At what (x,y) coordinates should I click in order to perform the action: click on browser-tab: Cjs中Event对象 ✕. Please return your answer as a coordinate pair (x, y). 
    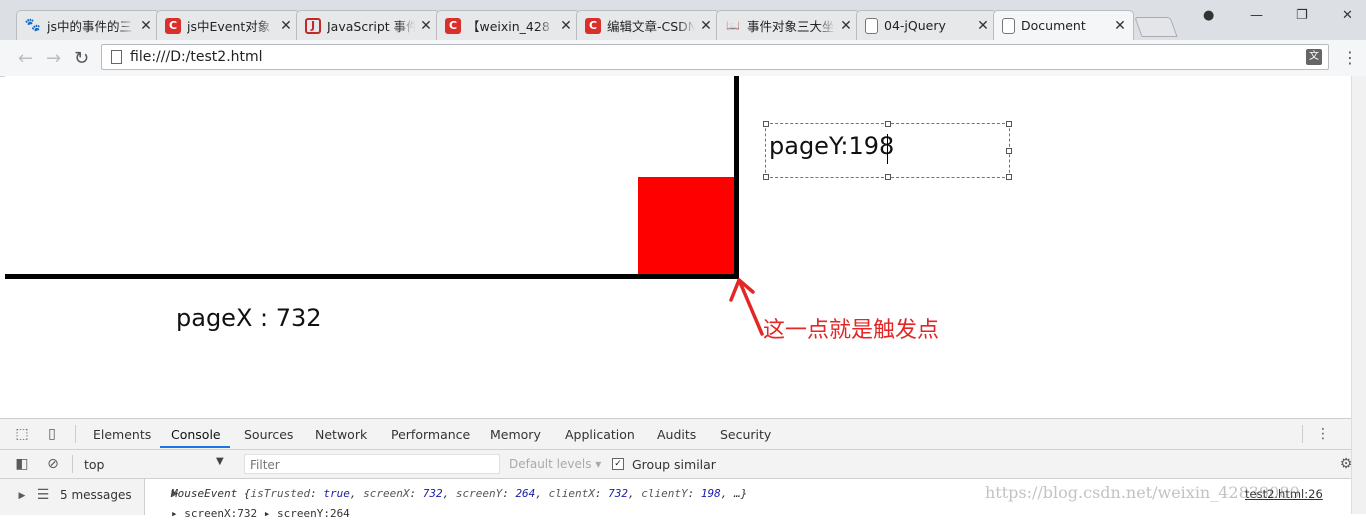
    Looking at the image, I should click on (228, 25).